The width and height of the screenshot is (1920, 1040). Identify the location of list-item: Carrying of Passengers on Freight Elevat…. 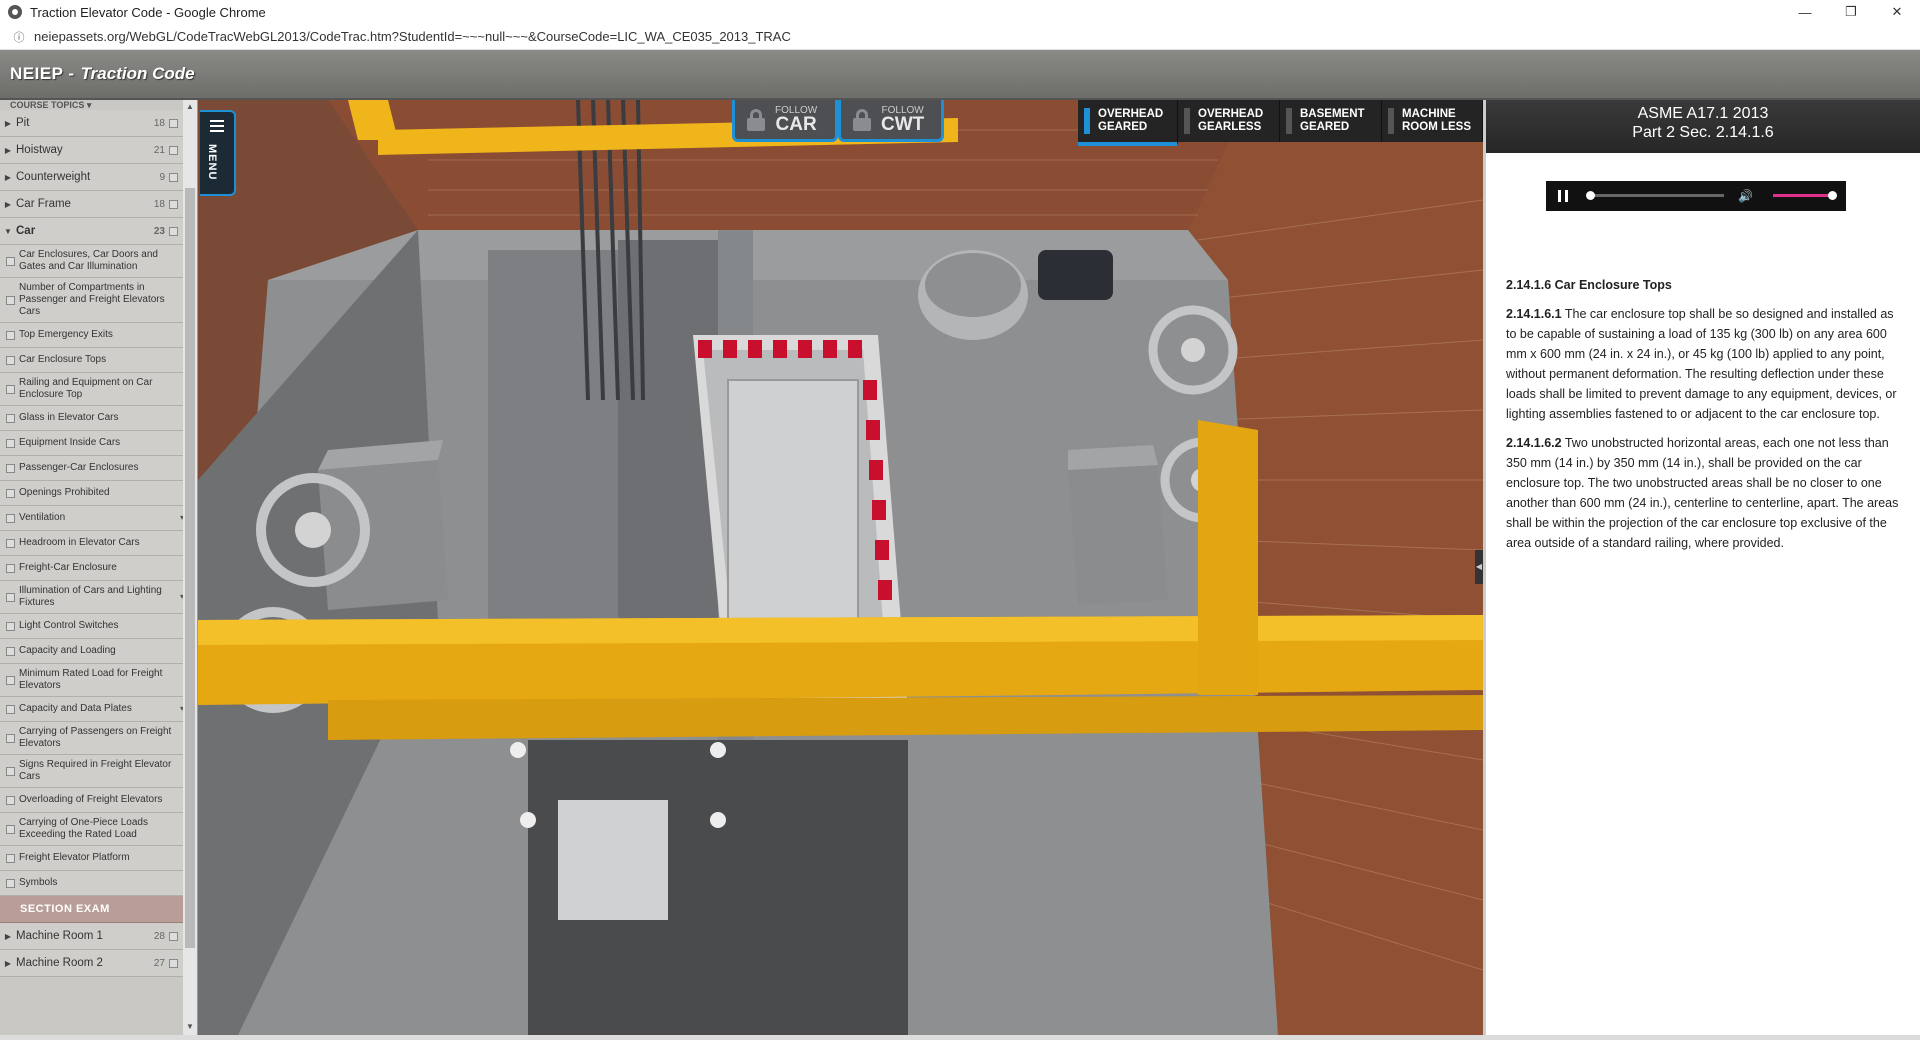
(92, 738).